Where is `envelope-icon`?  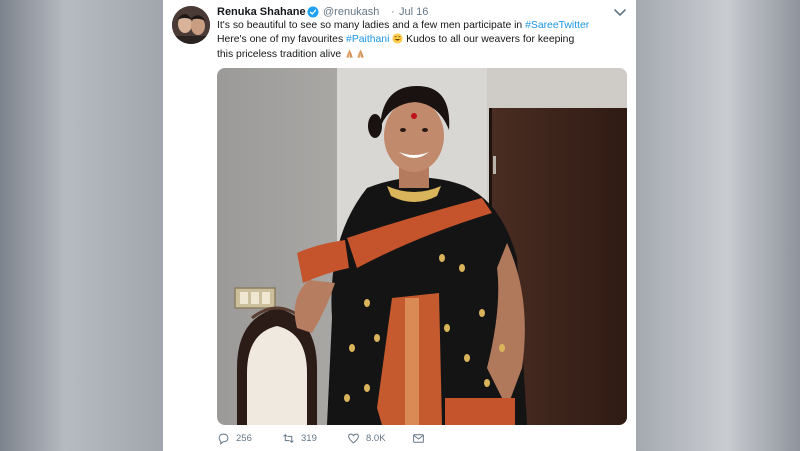
envelope-icon is located at coordinates (418, 438).